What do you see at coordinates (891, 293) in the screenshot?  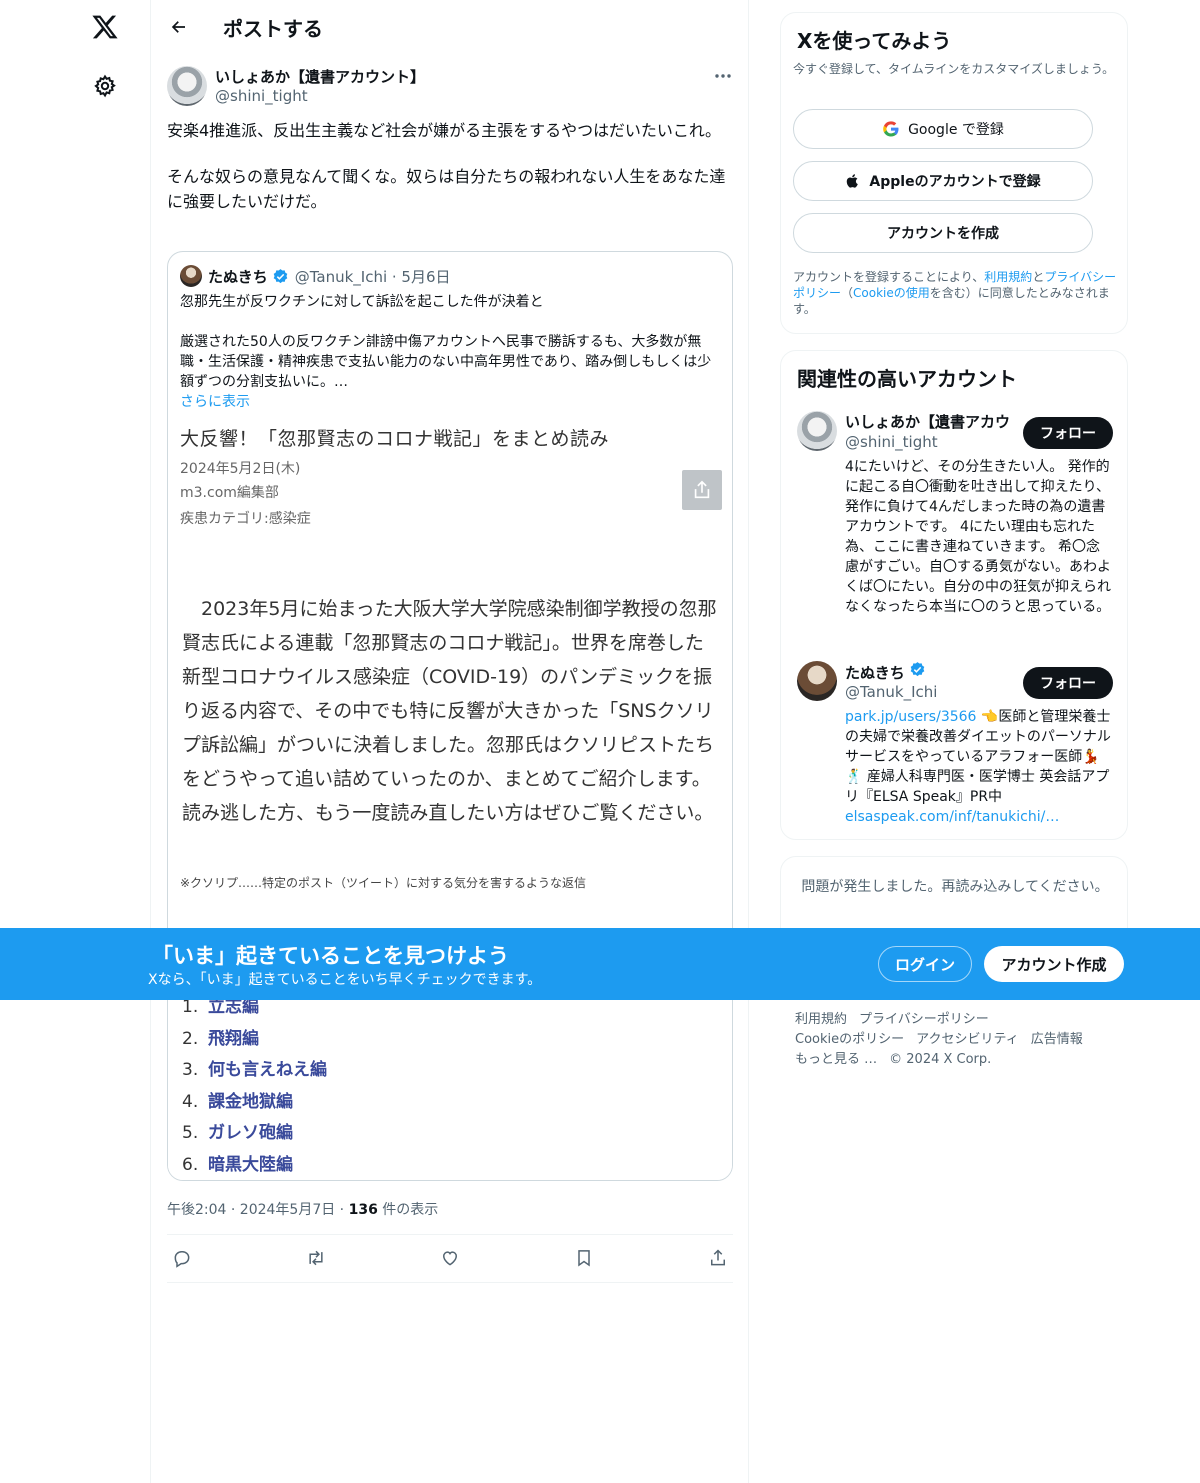 I see `cookie-link: Cookieの使用` at bounding box center [891, 293].